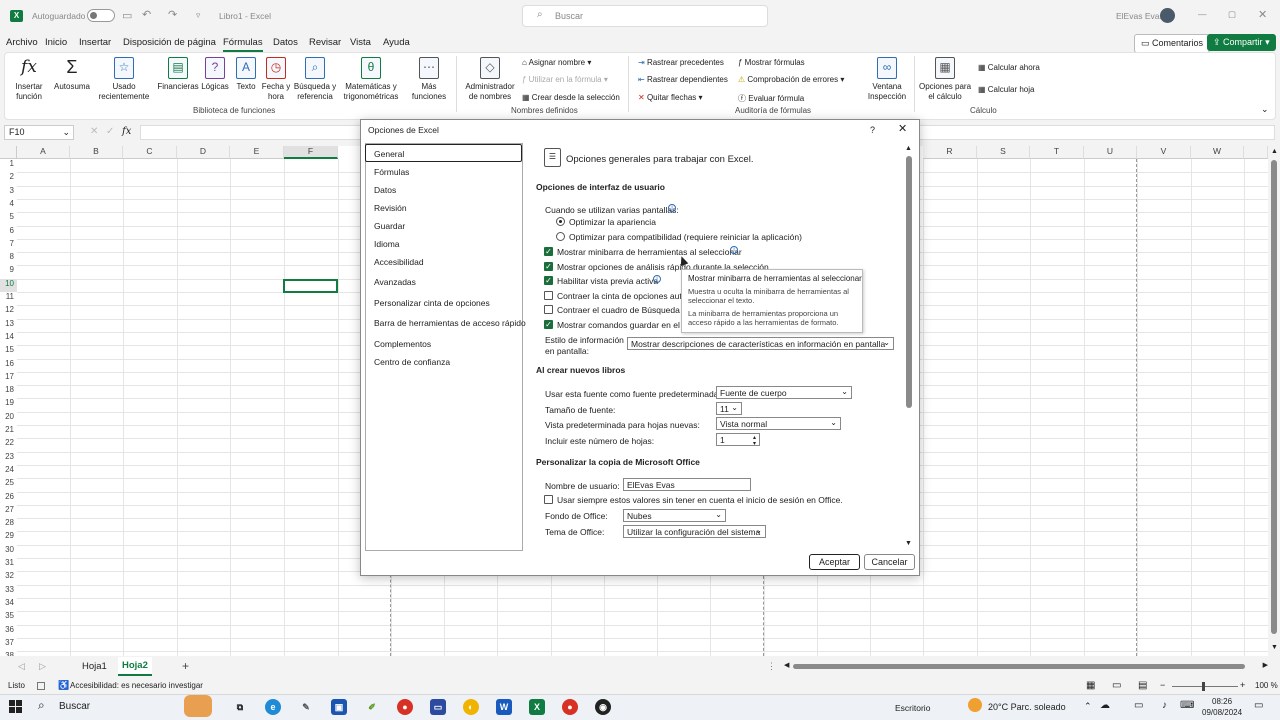  What do you see at coordinates (56, 42) in the screenshot?
I see `tab-inicio: Inicio` at bounding box center [56, 42].